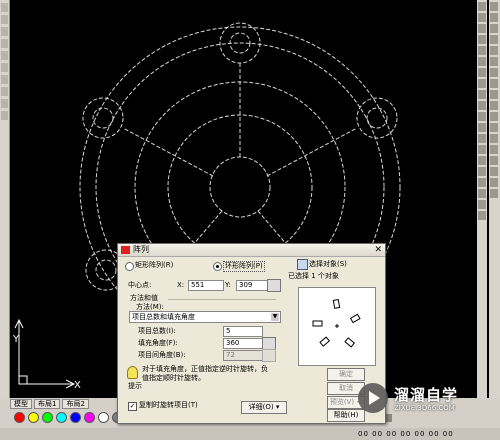 The image size is (500, 440). I want to click on ok-button: 确定, so click(346, 374).